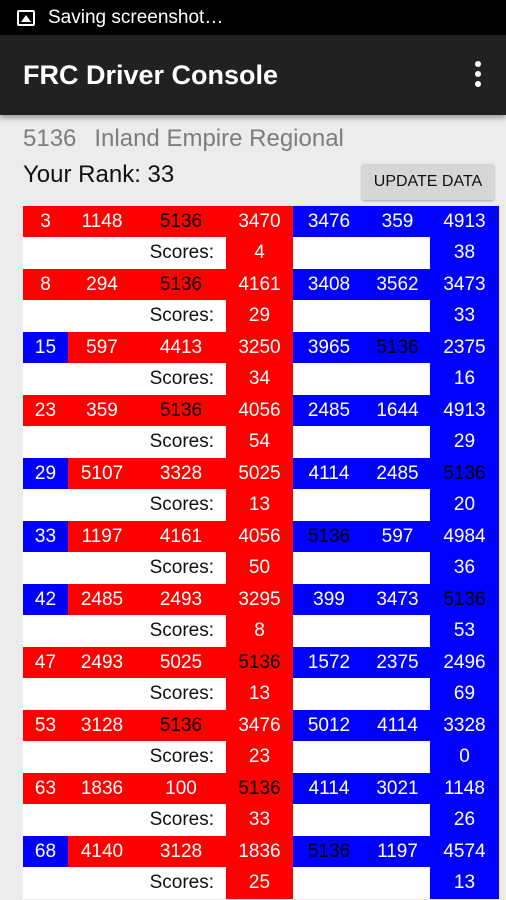  I want to click on blue-team: 3476, so click(329, 221).